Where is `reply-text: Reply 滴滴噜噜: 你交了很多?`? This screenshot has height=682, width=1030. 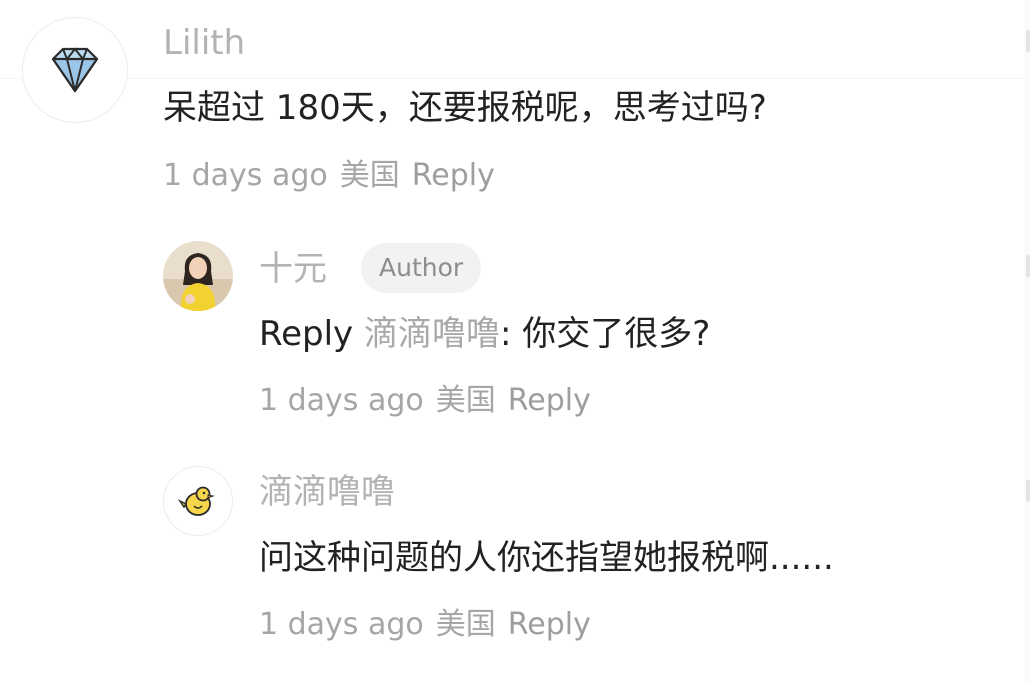 reply-text: Reply 滴滴噜噜: 你交了很多? is located at coordinates (484, 334).